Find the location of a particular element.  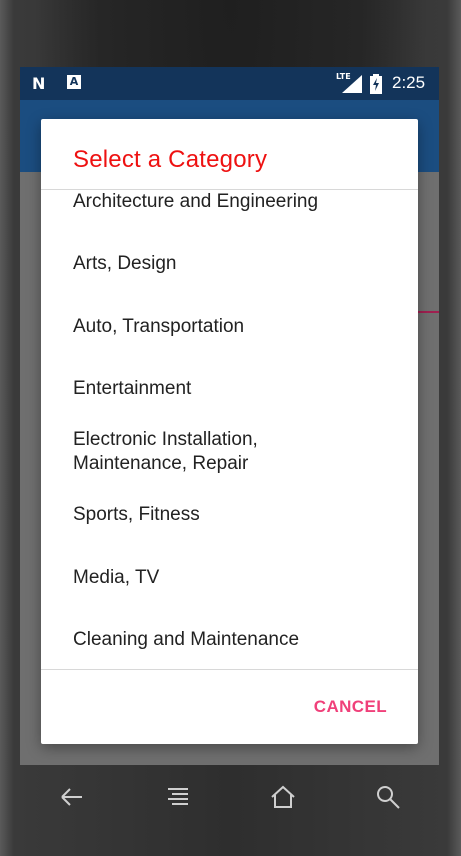

list-item-architecture: Architecture and Engineering is located at coordinates (238, 202).